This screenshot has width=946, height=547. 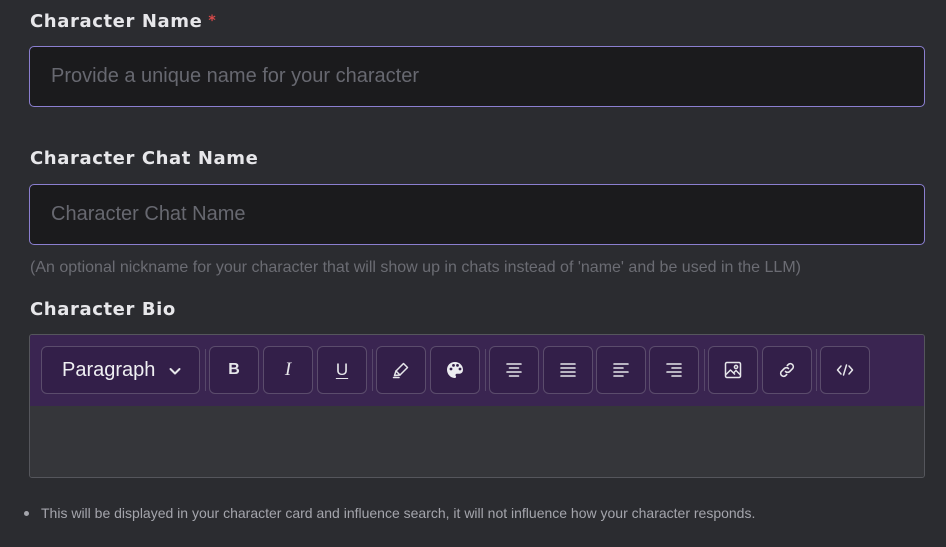 I want to click on underline-icon: U, so click(x=342, y=369).